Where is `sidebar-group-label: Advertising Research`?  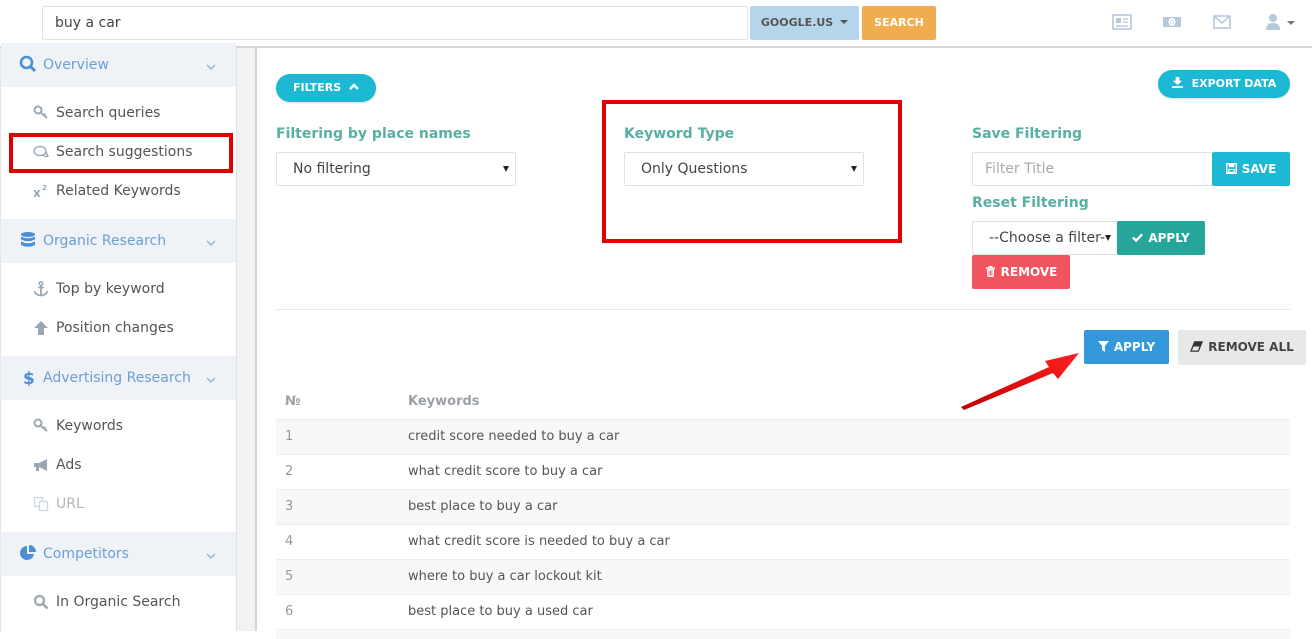 sidebar-group-label: Advertising Research is located at coordinates (117, 378).